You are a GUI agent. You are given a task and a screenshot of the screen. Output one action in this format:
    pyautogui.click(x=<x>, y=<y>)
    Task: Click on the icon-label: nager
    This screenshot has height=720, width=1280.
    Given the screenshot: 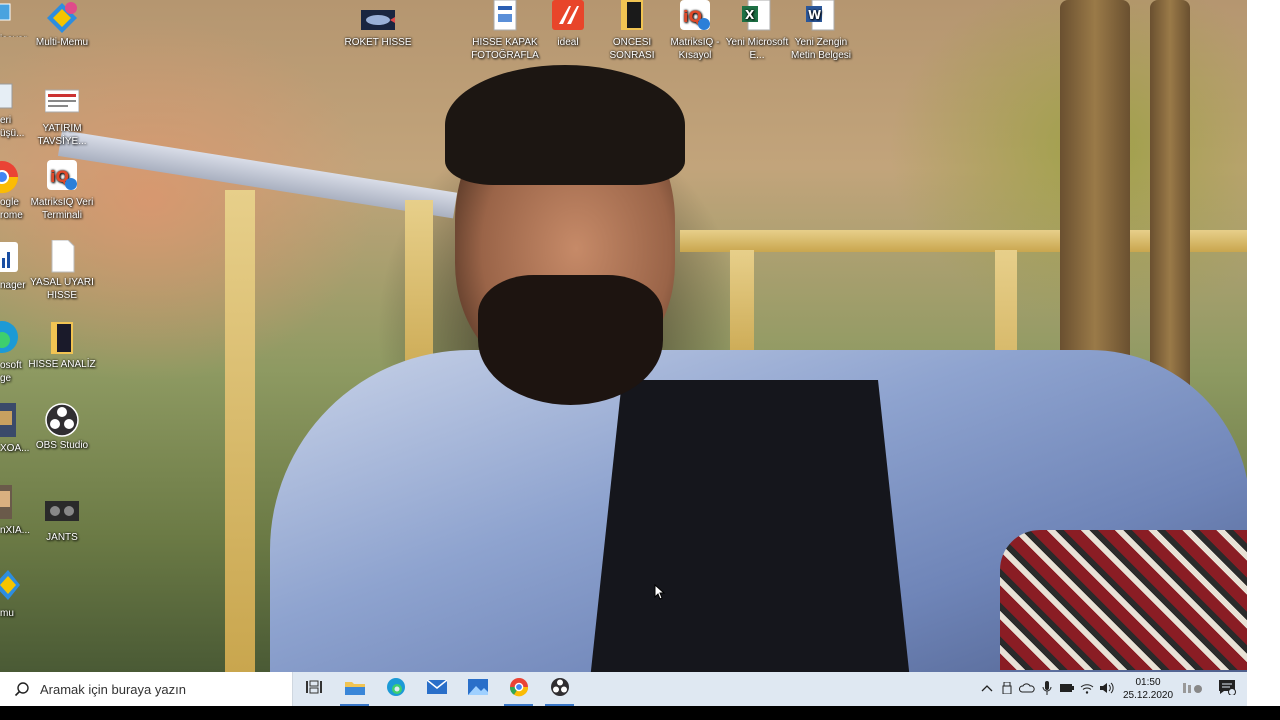 What is the action you would take?
    pyautogui.click(x=13, y=285)
    